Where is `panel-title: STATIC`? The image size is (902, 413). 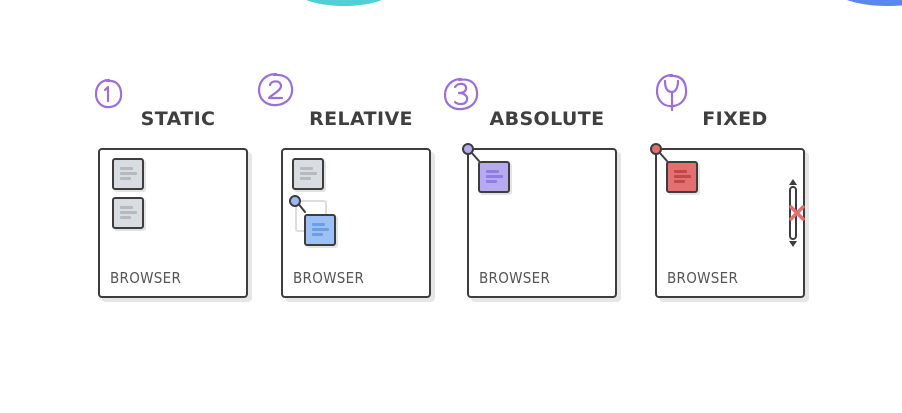
panel-title: STATIC is located at coordinates (178, 119).